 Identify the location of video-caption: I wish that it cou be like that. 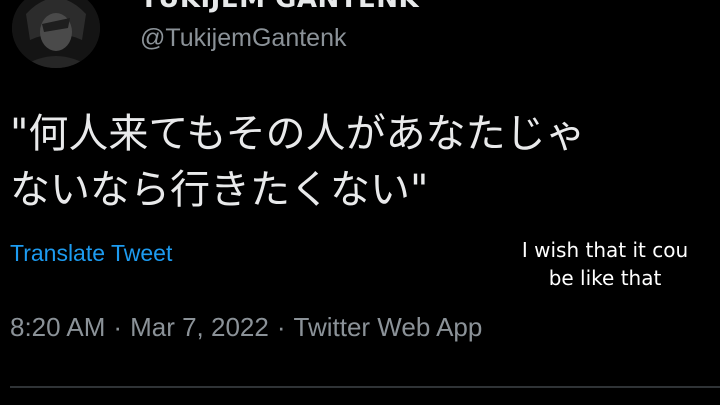
(605, 264).